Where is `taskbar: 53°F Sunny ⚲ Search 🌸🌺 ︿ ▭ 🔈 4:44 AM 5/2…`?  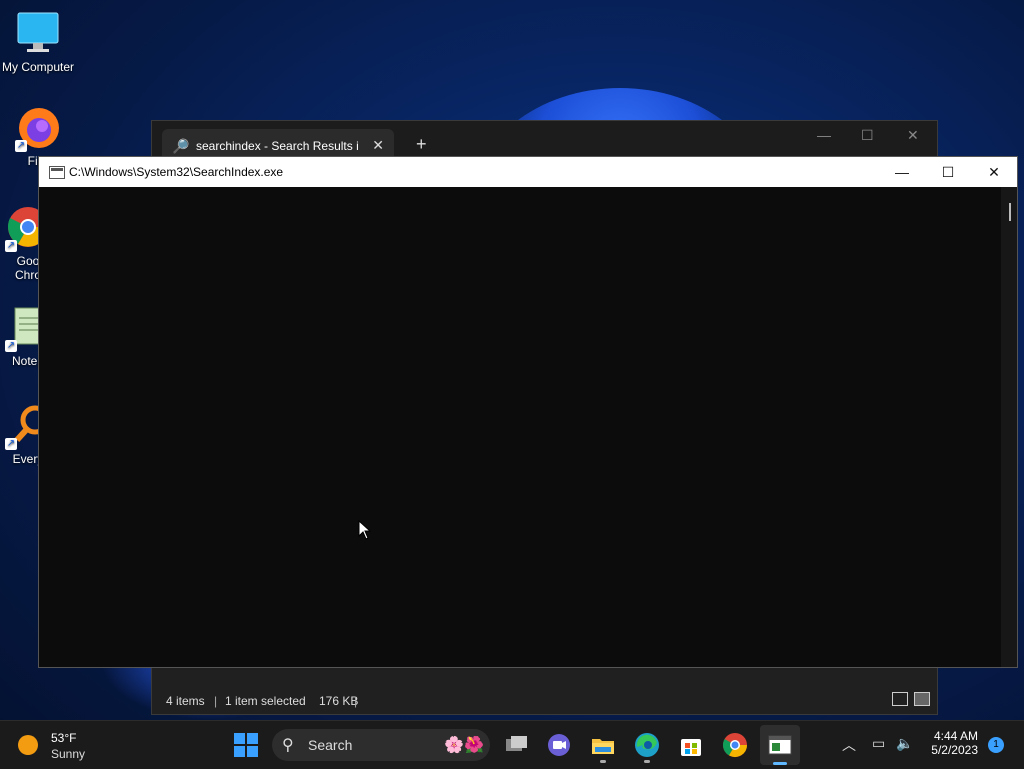 taskbar: 53°F Sunny ⚲ Search 🌸🌺 ︿ ▭ 🔈 4:44 AM 5/2… is located at coordinates (512, 744).